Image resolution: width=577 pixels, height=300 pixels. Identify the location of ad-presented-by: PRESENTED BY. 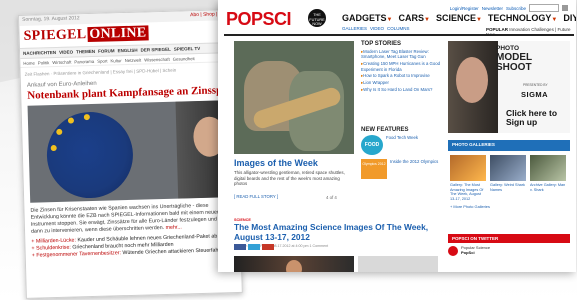
(535, 85).